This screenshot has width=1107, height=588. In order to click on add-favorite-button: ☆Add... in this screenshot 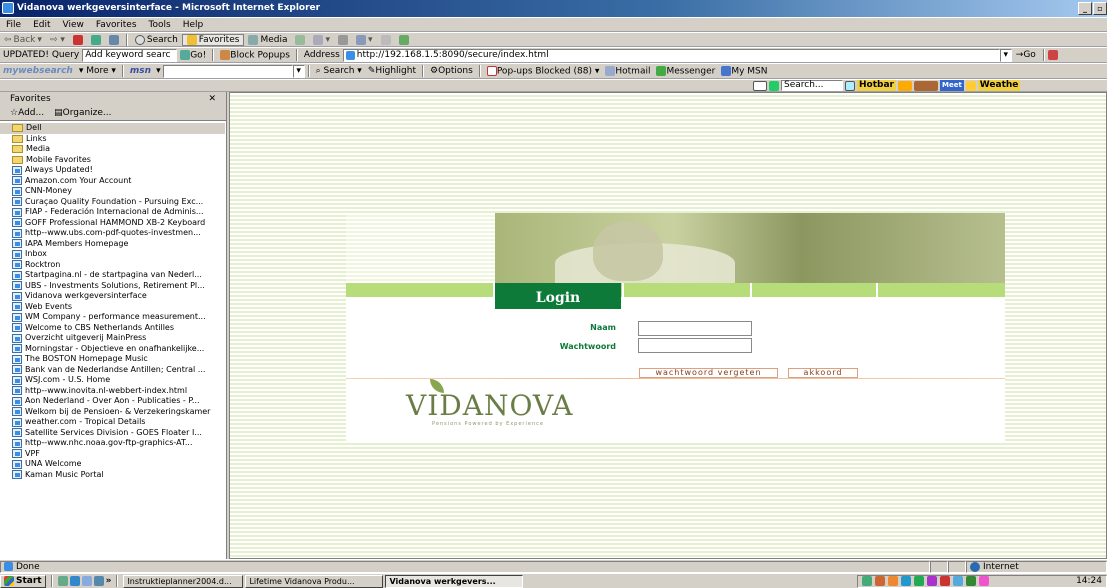, I will do `click(27, 113)`.